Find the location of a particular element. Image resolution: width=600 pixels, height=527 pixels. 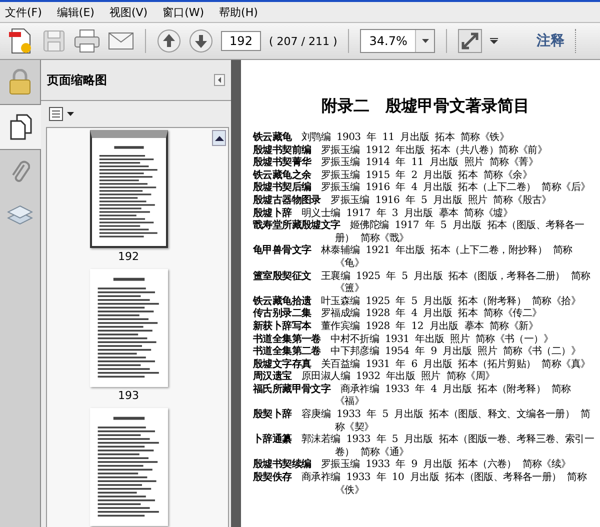

panel-title: 页面缩略图 is located at coordinates (77, 80).